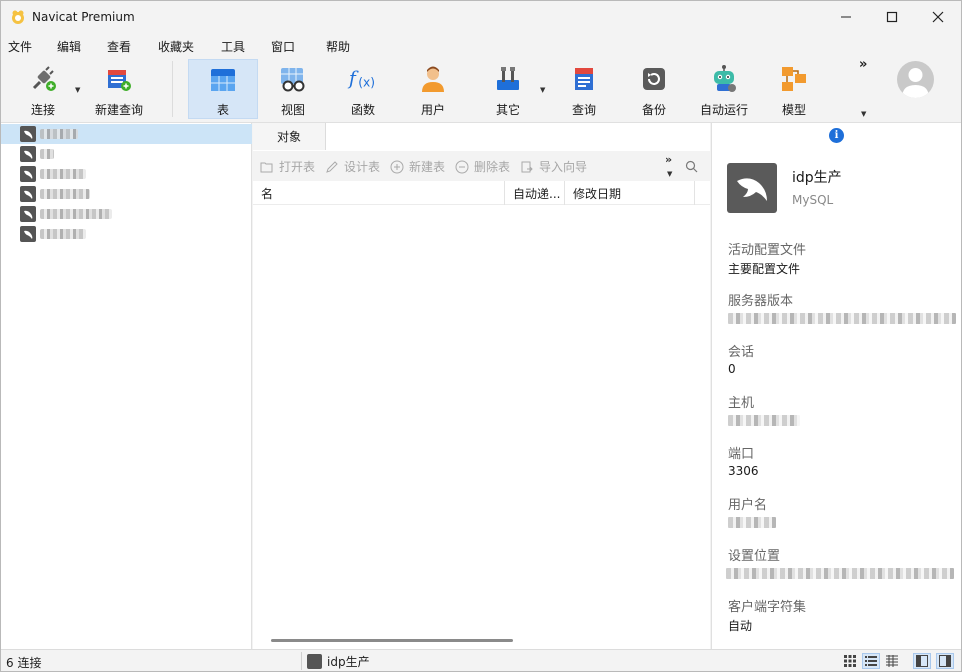 The width and height of the screenshot is (962, 672). I want to click on menu-window: 窗口, so click(283, 46).